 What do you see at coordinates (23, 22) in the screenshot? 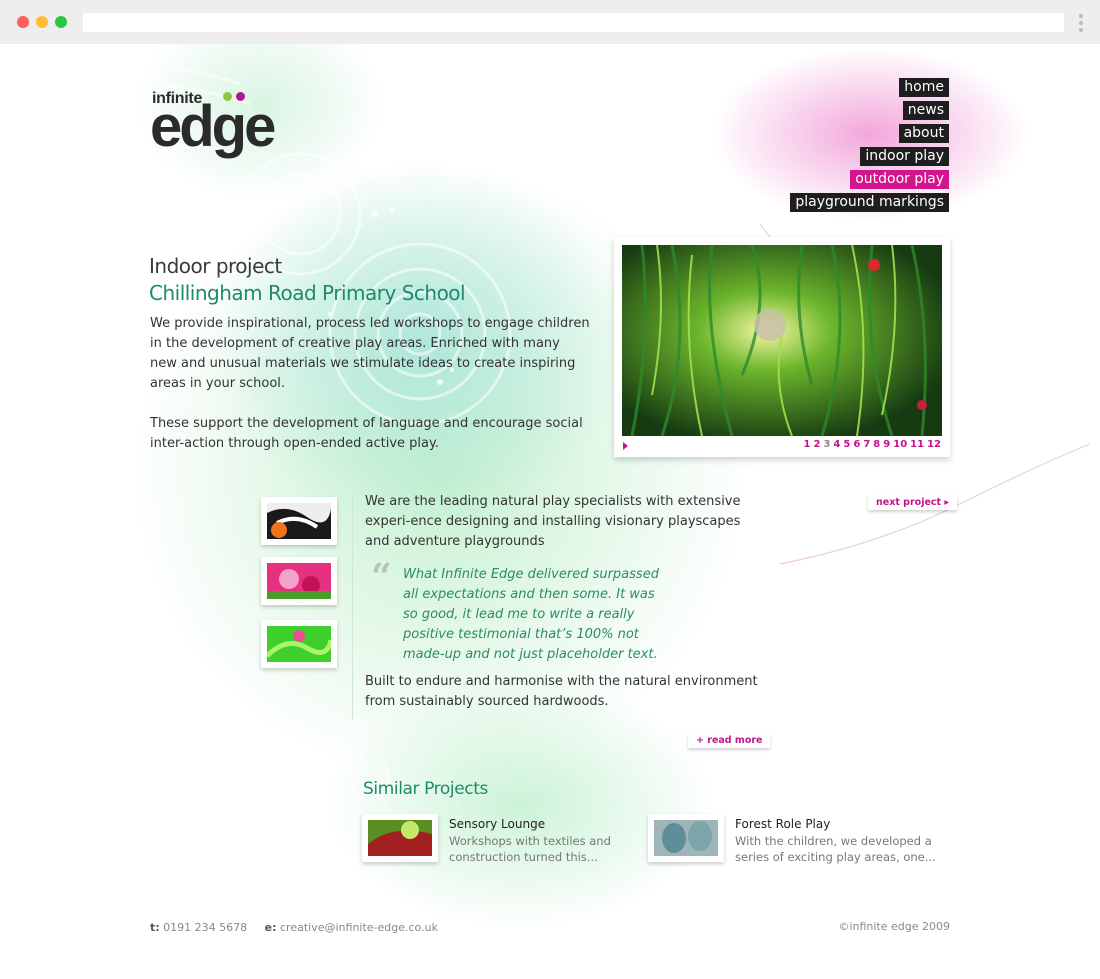
I see `browser-close-dot` at bounding box center [23, 22].